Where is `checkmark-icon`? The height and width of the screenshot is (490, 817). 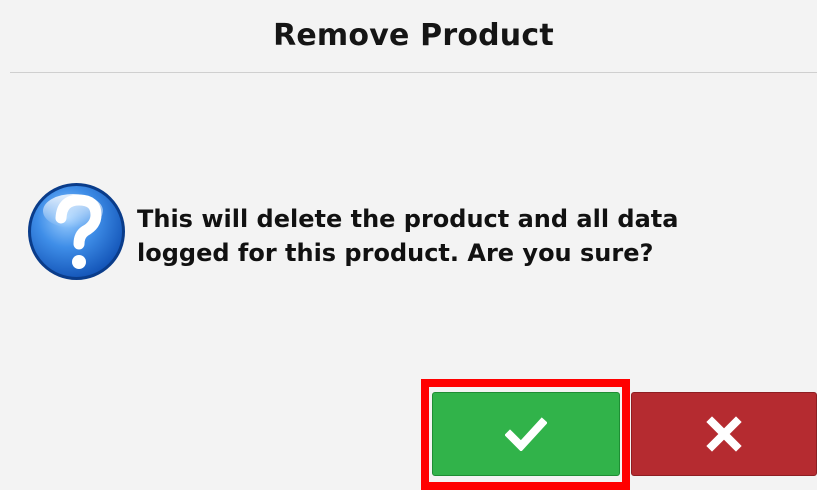
checkmark-icon is located at coordinates (526, 434).